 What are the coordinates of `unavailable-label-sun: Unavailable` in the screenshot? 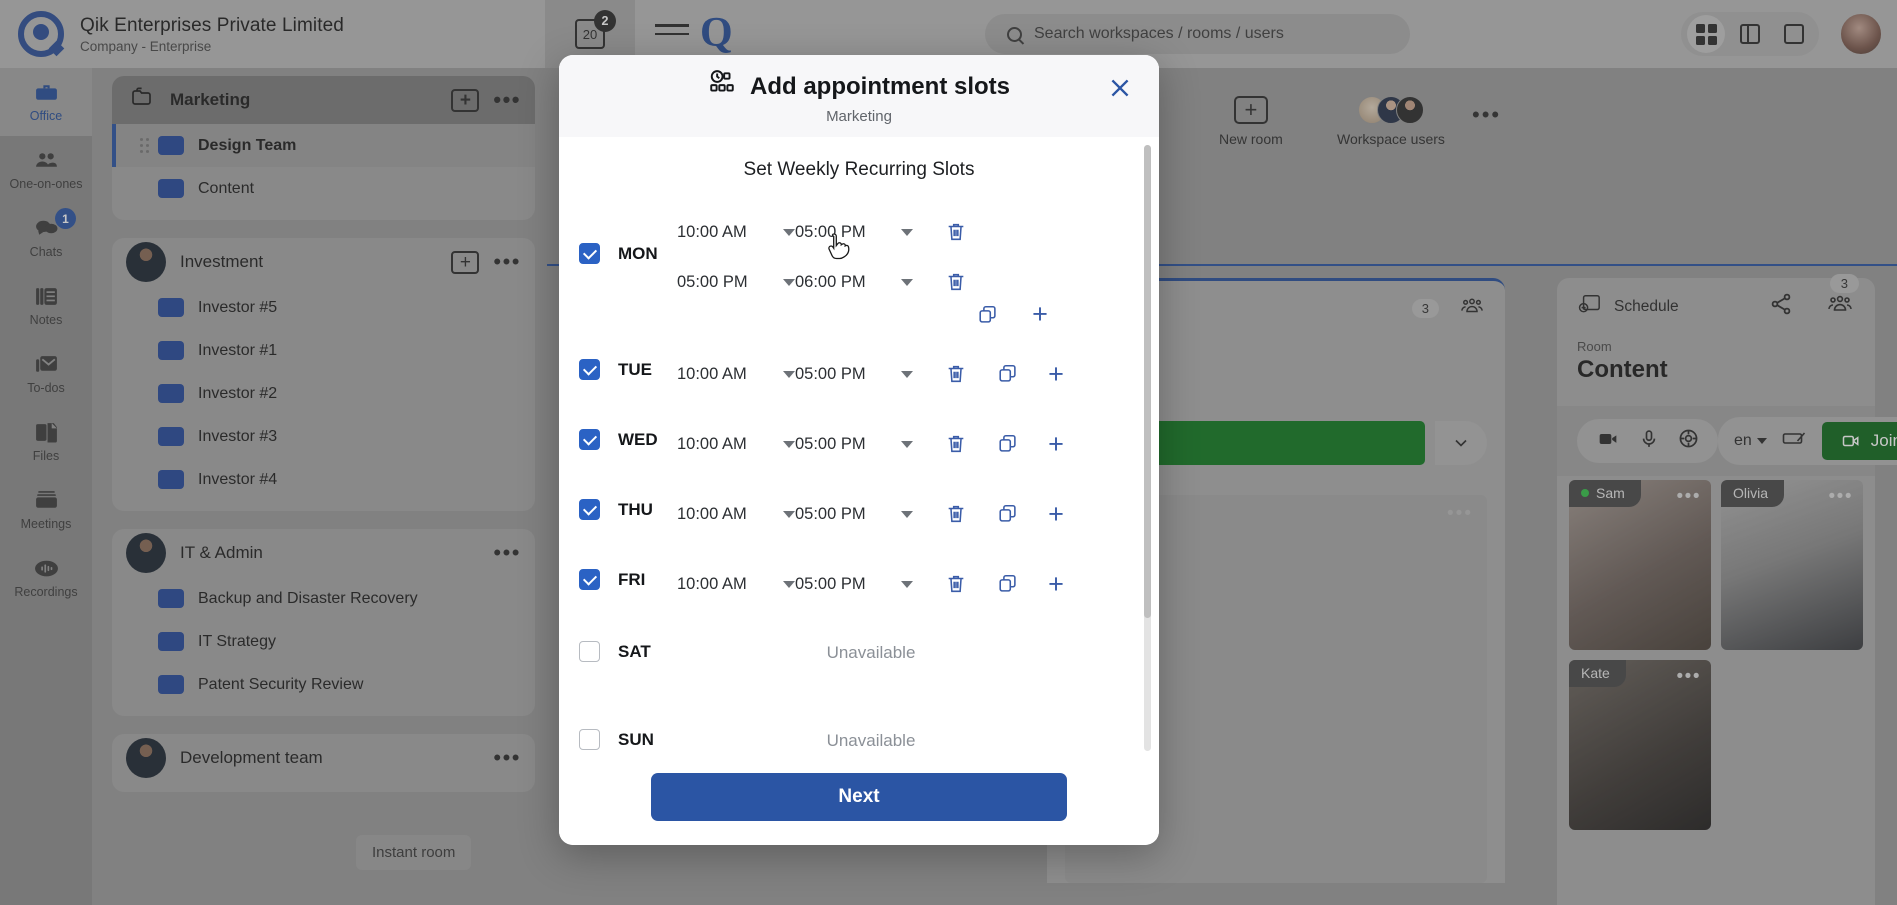 It's located at (871, 740).